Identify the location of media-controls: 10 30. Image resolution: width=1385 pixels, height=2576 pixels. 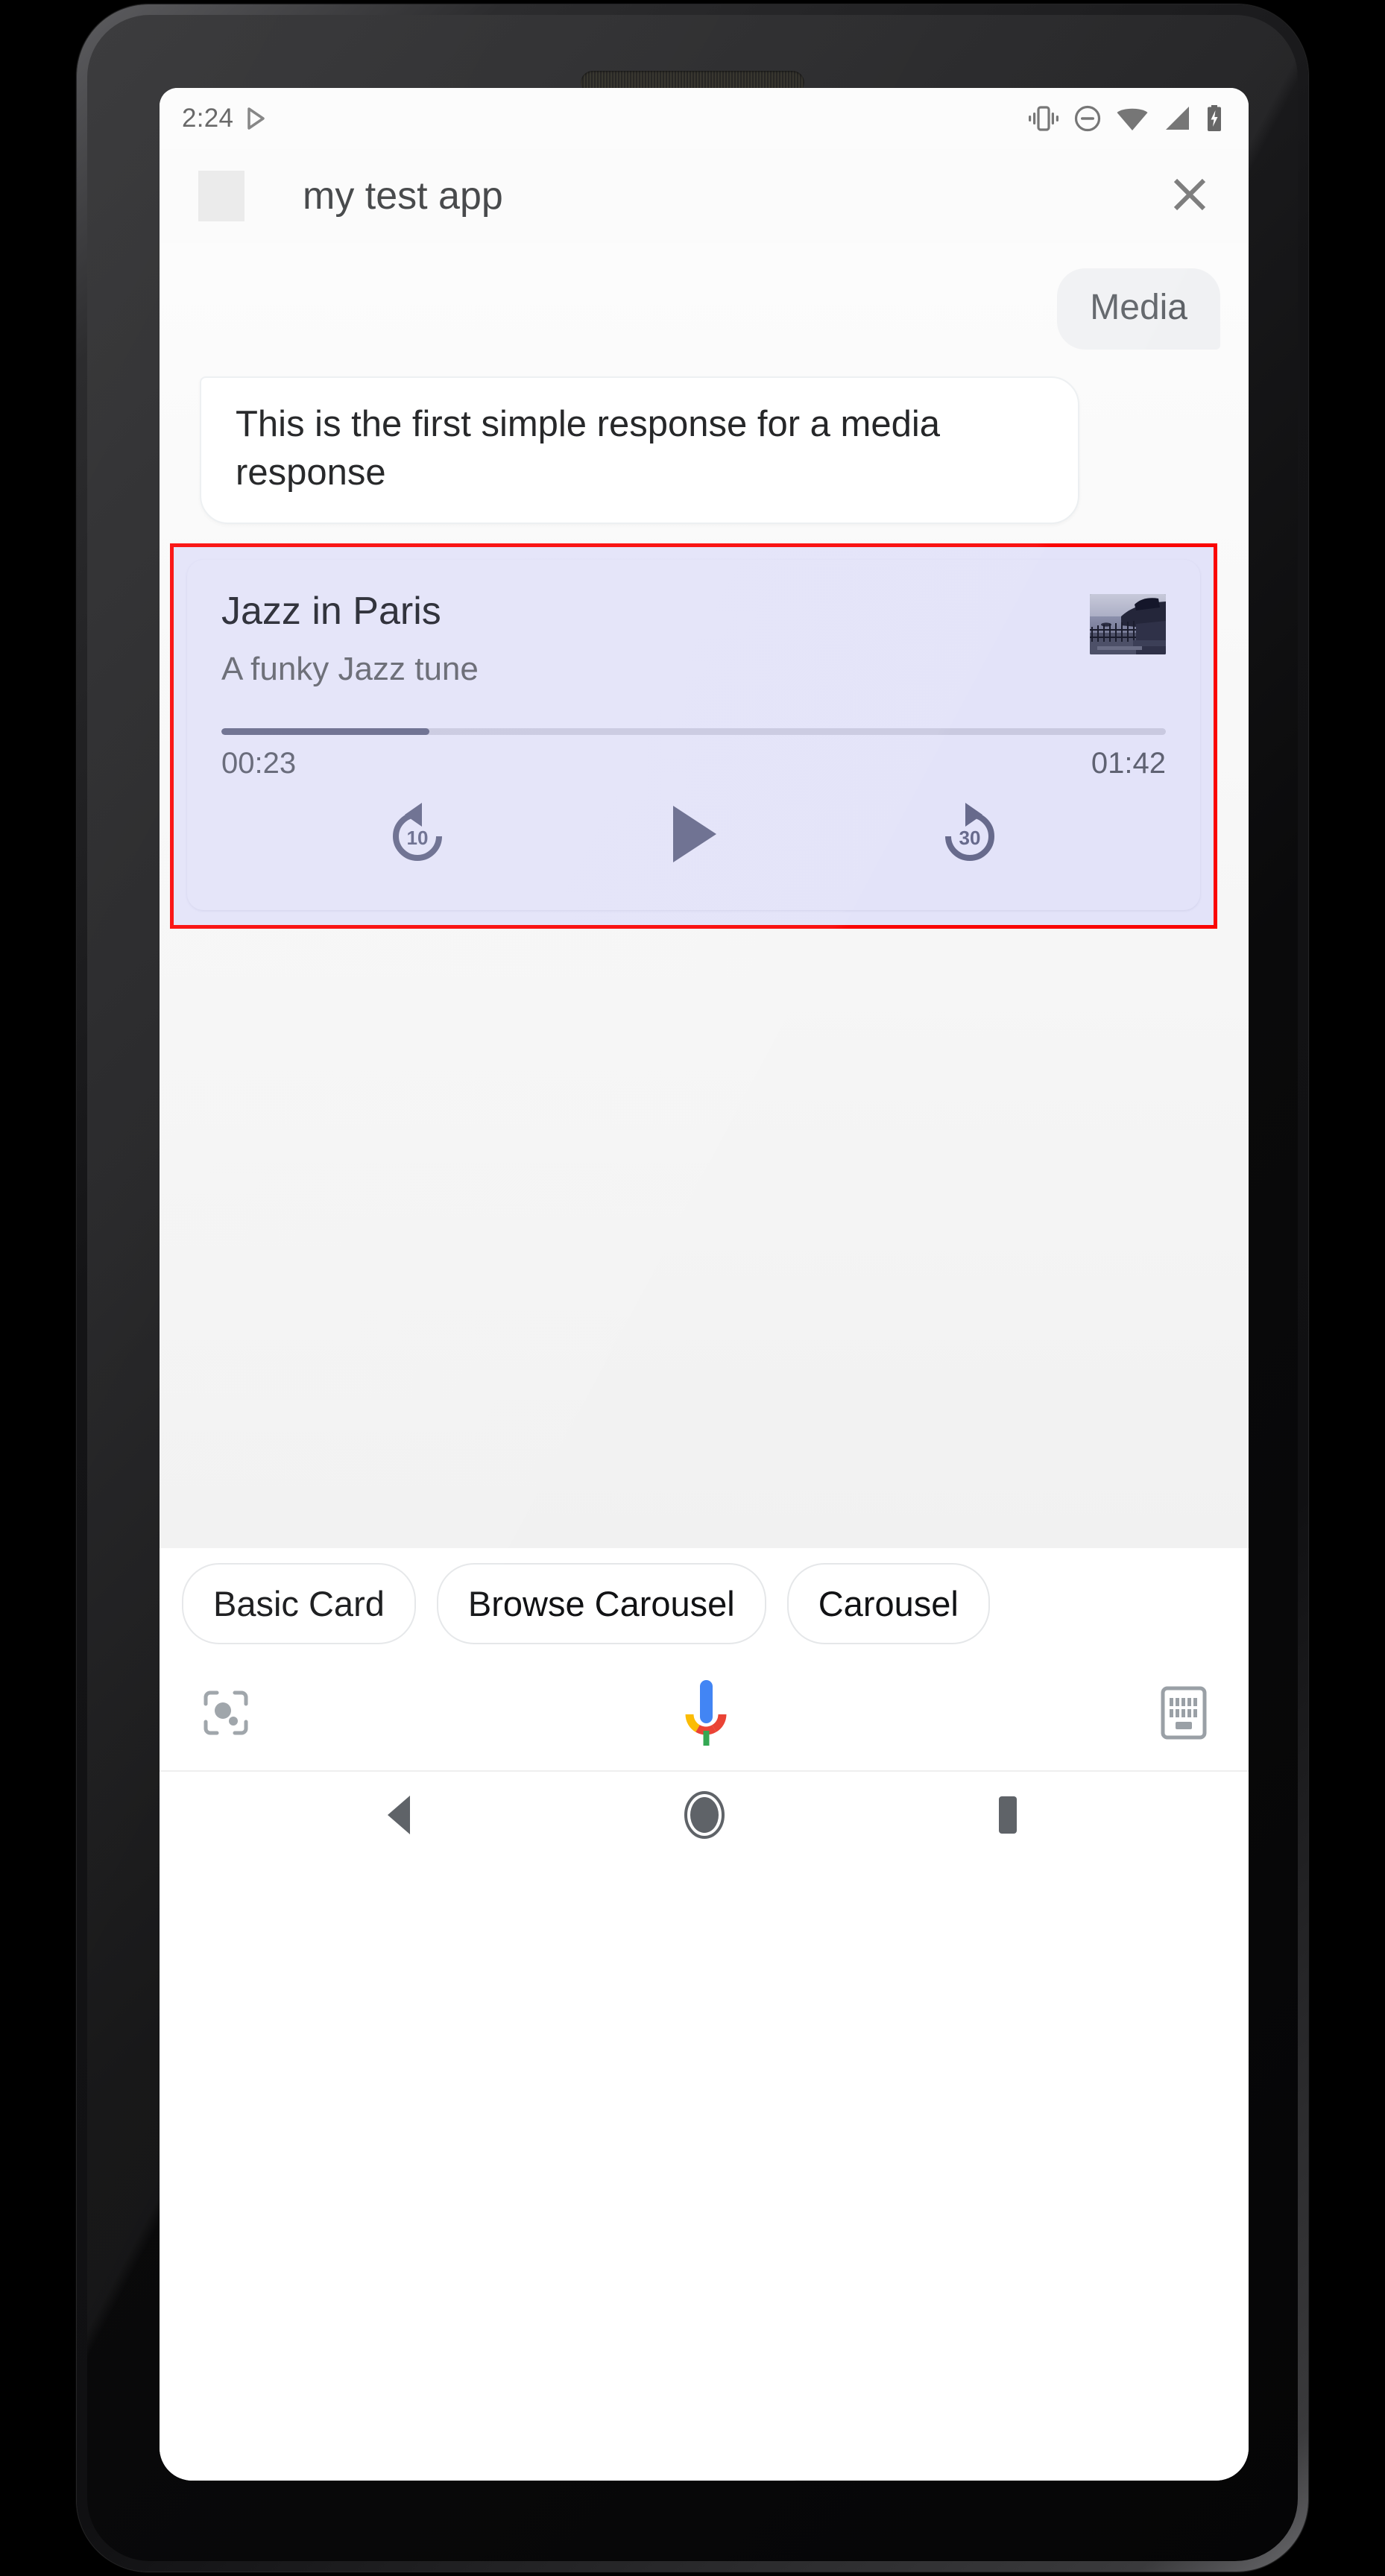
(693, 835).